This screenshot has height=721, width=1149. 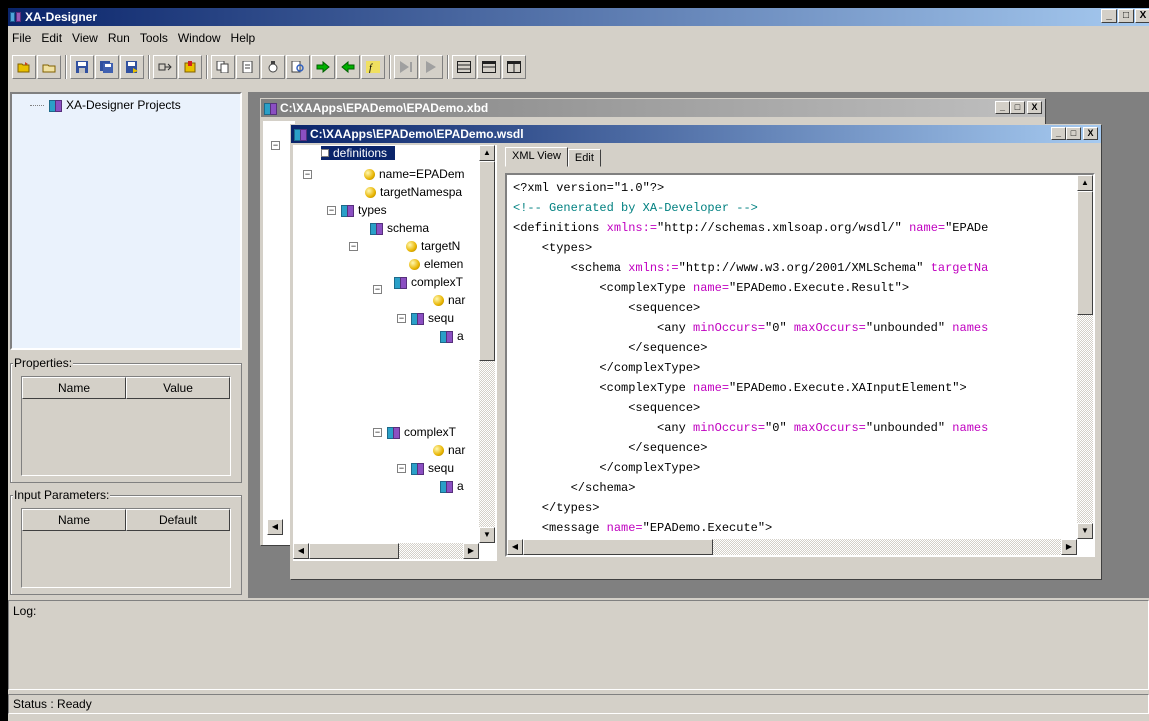 What do you see at coordinates (200, 38) in the screenshot?
I see `menu-window: Window` at bounding box center [200, 38].